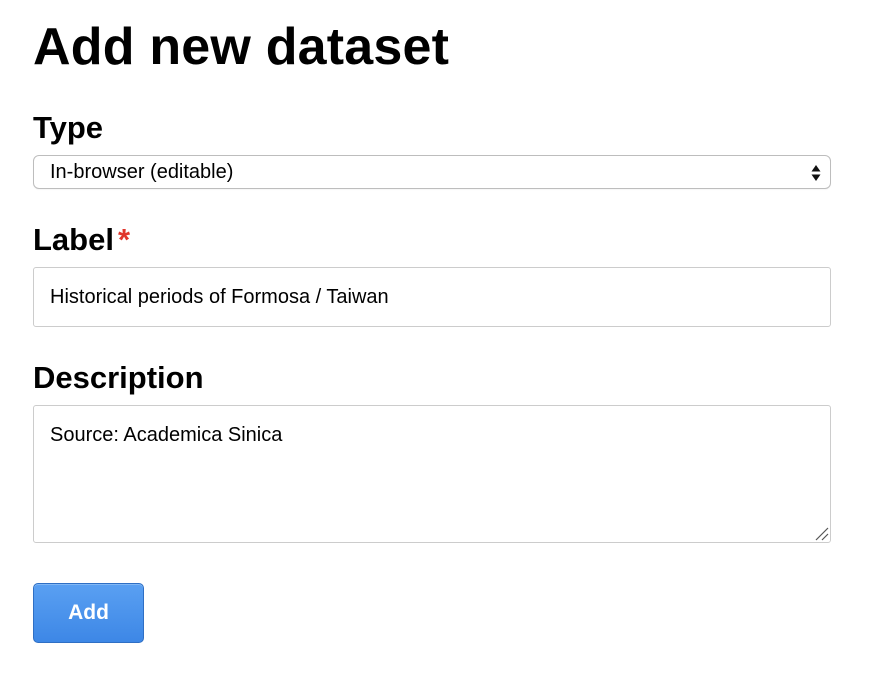  Describe the element at coordinates (124, 239) in the screenshot. I see `required-marker: *` at that location.